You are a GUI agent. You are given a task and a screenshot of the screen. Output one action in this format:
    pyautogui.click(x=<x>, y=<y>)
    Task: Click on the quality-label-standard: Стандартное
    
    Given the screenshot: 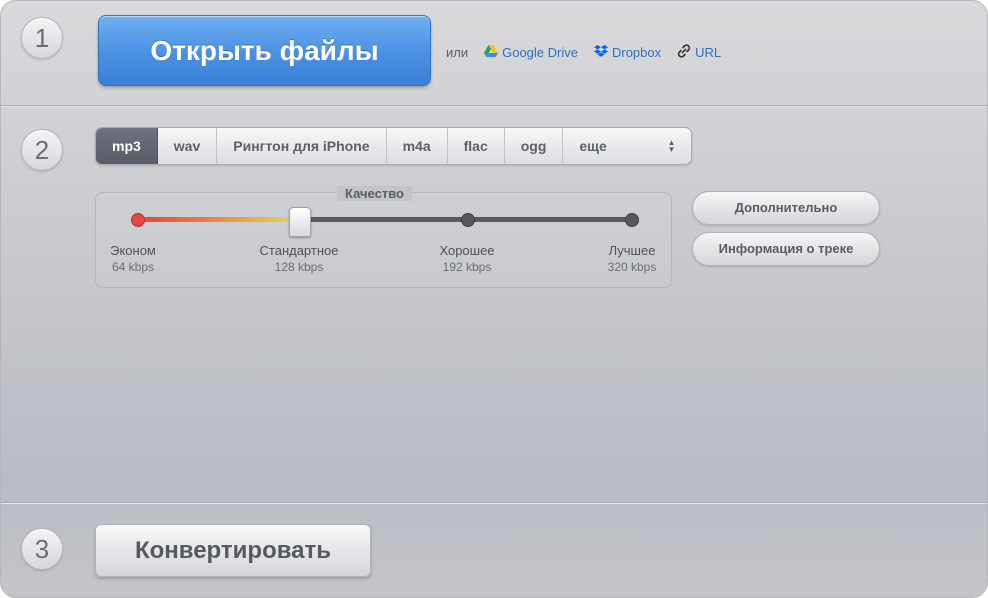 What is the action you would take?
    pyautogui.click(x=299, y=250)
    